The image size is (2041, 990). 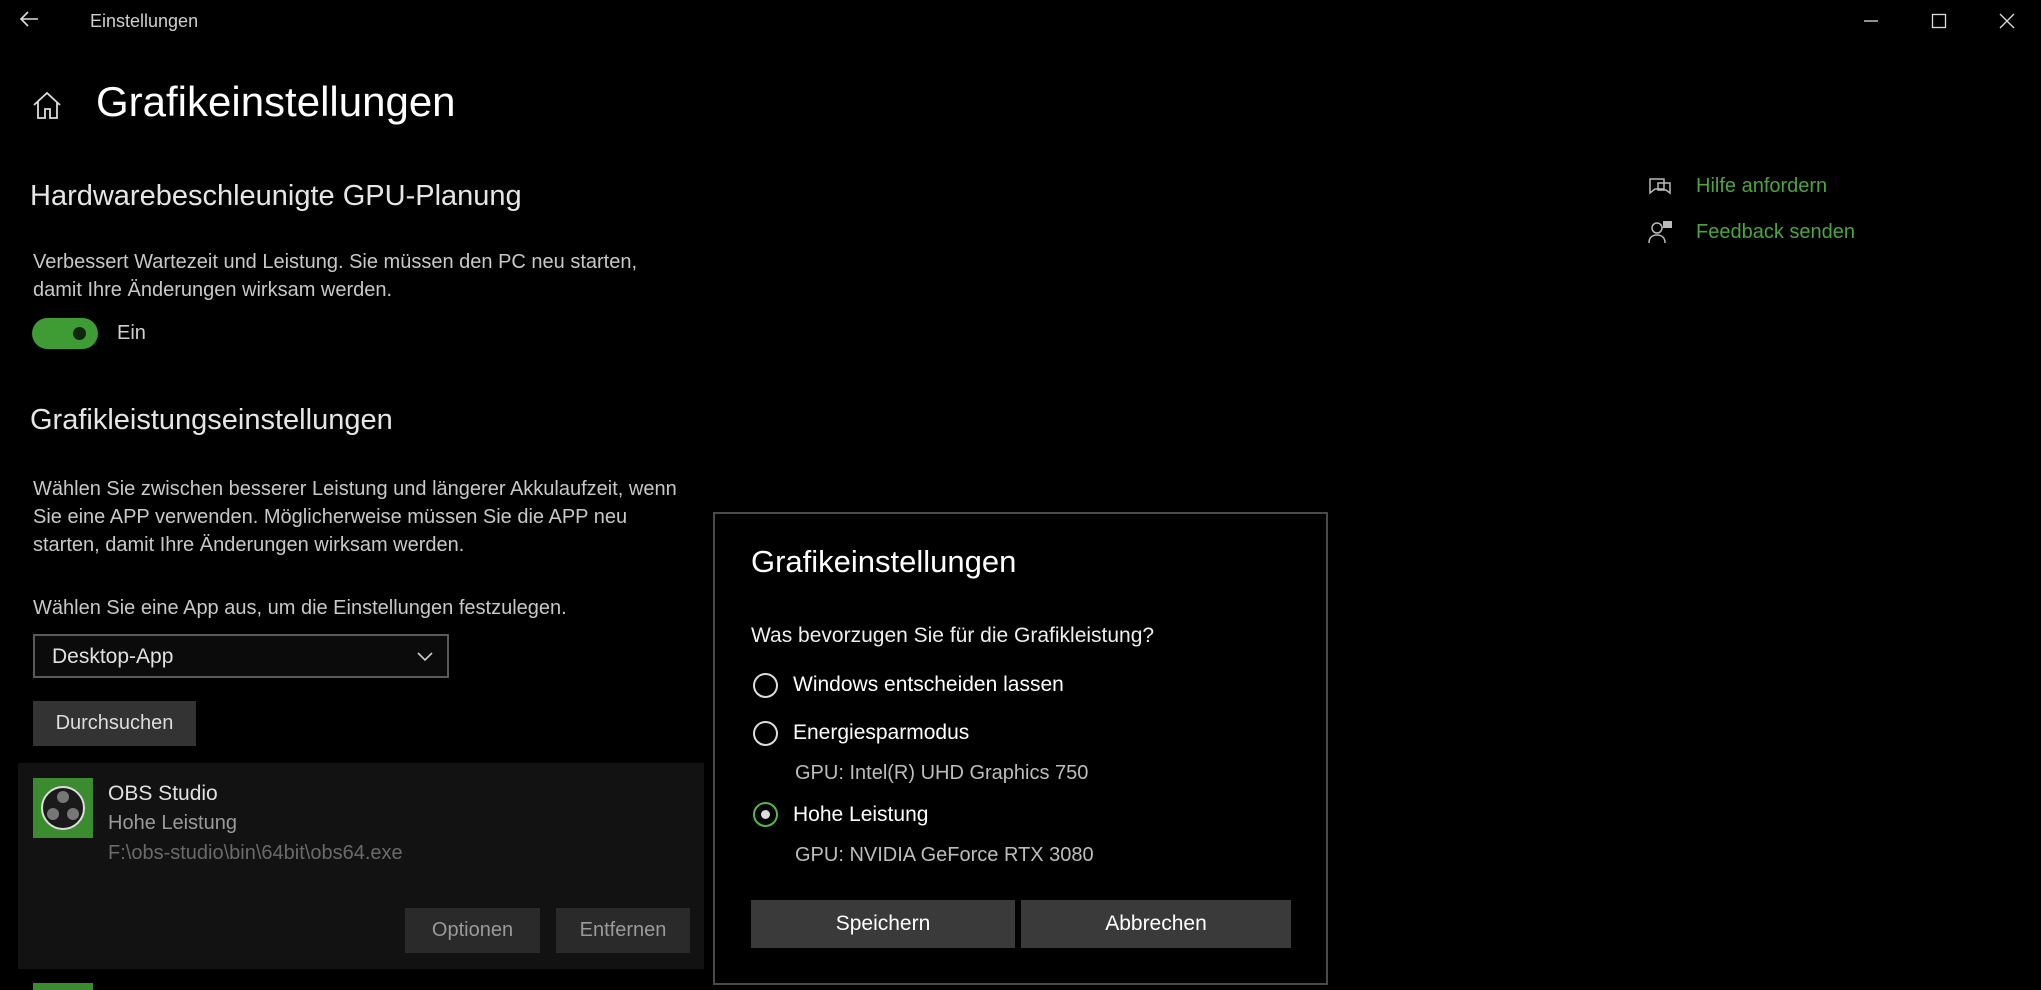 What do you see at coordinates (765, 733) in the screenshot?
I see `radio-power-saving` at bounding box center [765, 733].